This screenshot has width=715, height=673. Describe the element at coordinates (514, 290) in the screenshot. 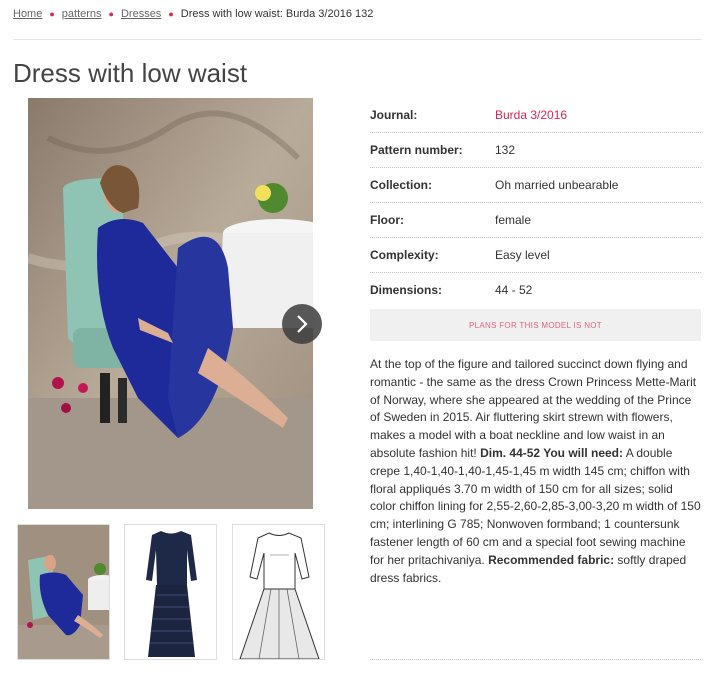

I see `spec-value: 44 - 52` at that location.